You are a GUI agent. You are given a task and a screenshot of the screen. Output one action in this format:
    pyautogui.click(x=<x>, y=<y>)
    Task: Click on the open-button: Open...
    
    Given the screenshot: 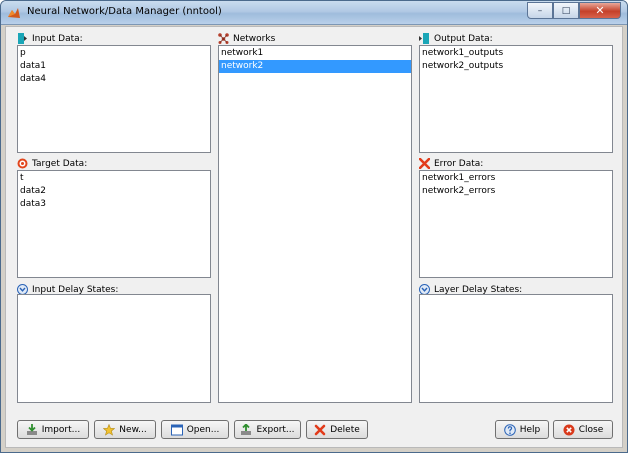 What is the action you would take?
    pyautogui.click(x=195, y=429)
    